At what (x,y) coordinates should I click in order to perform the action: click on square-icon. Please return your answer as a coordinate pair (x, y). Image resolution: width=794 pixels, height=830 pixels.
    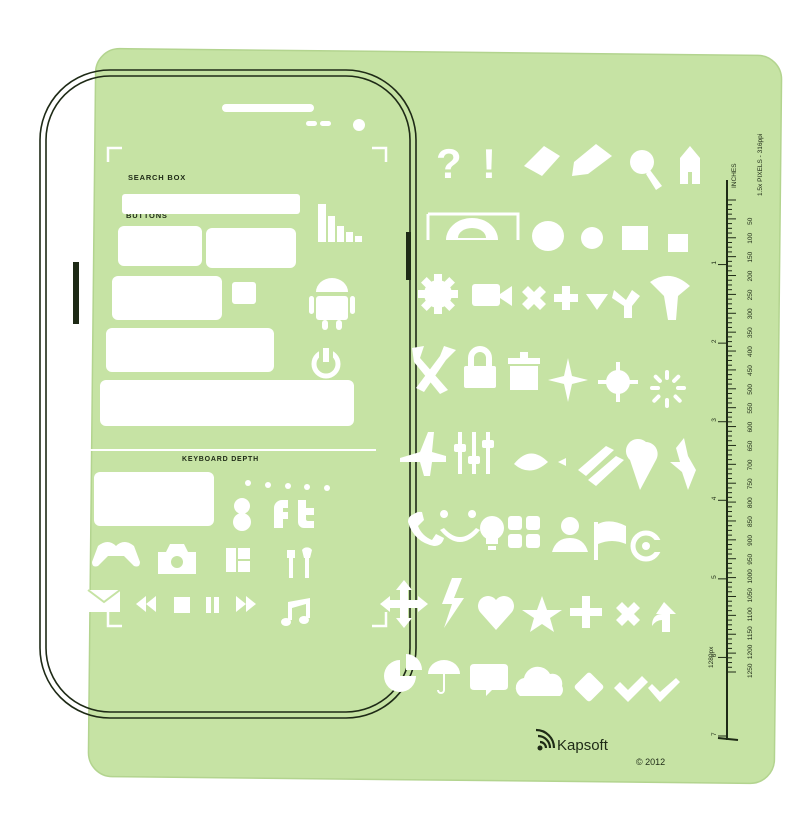
    Looking at the image, I should click on (635, 238).